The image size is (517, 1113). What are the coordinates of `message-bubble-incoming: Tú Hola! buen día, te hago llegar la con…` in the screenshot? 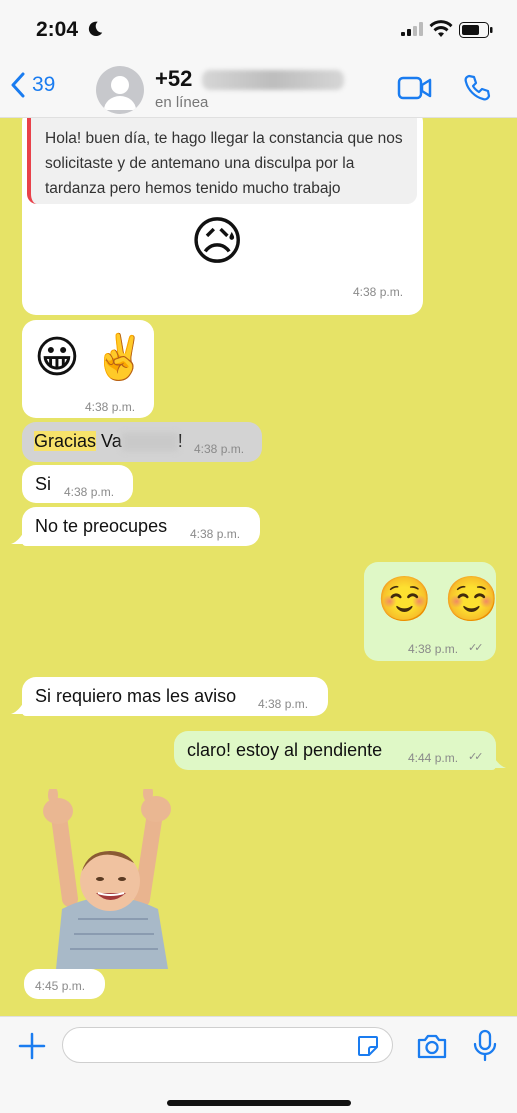 It's located at (222, 216).